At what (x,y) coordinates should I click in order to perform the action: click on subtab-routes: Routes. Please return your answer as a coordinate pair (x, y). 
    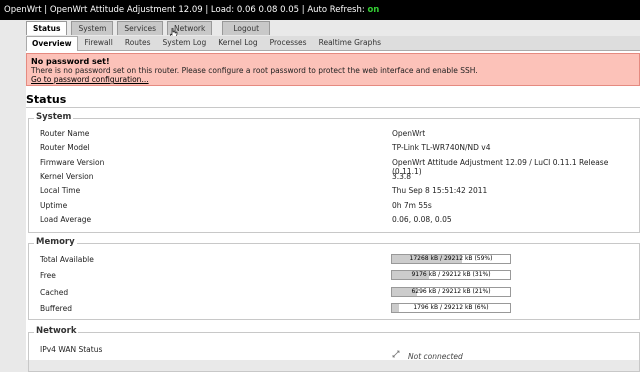
    Looking at the image, I should click on (138, 43).